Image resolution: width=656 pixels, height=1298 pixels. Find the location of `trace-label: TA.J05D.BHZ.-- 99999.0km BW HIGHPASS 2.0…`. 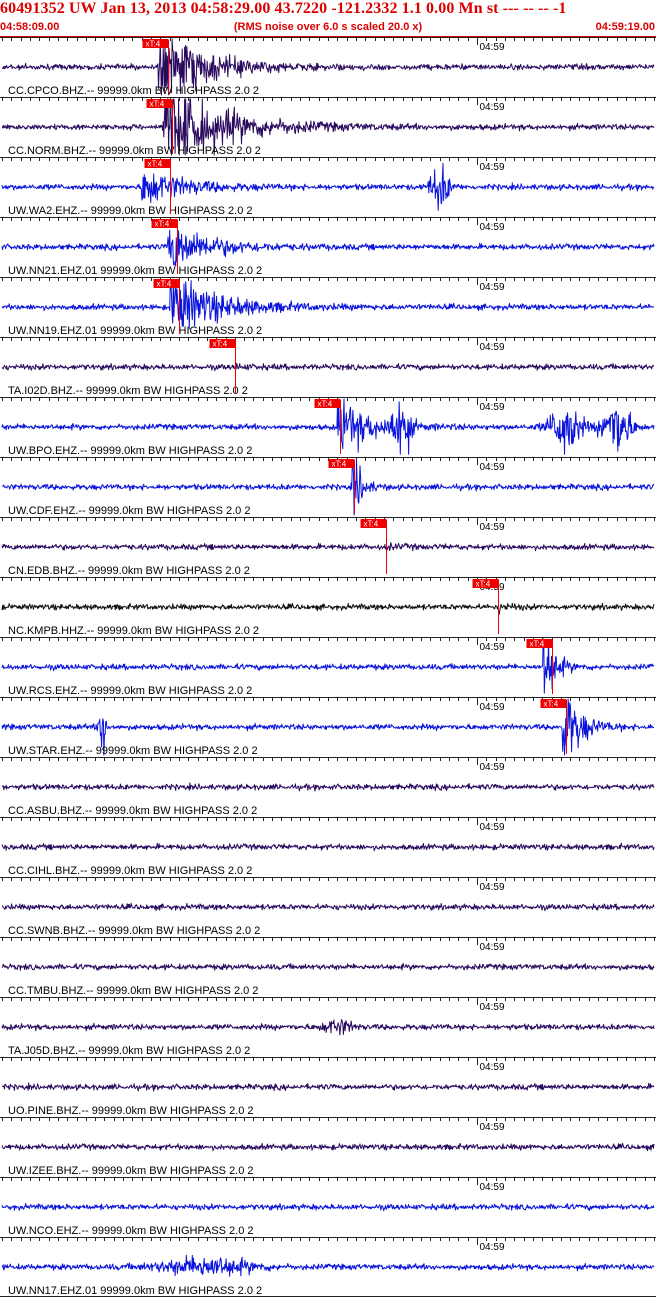

trace-label: TA.J05D.BHZ.-- 99999.0km BW HIGHPASS 2.0… is located at coordinates (129, 1051).